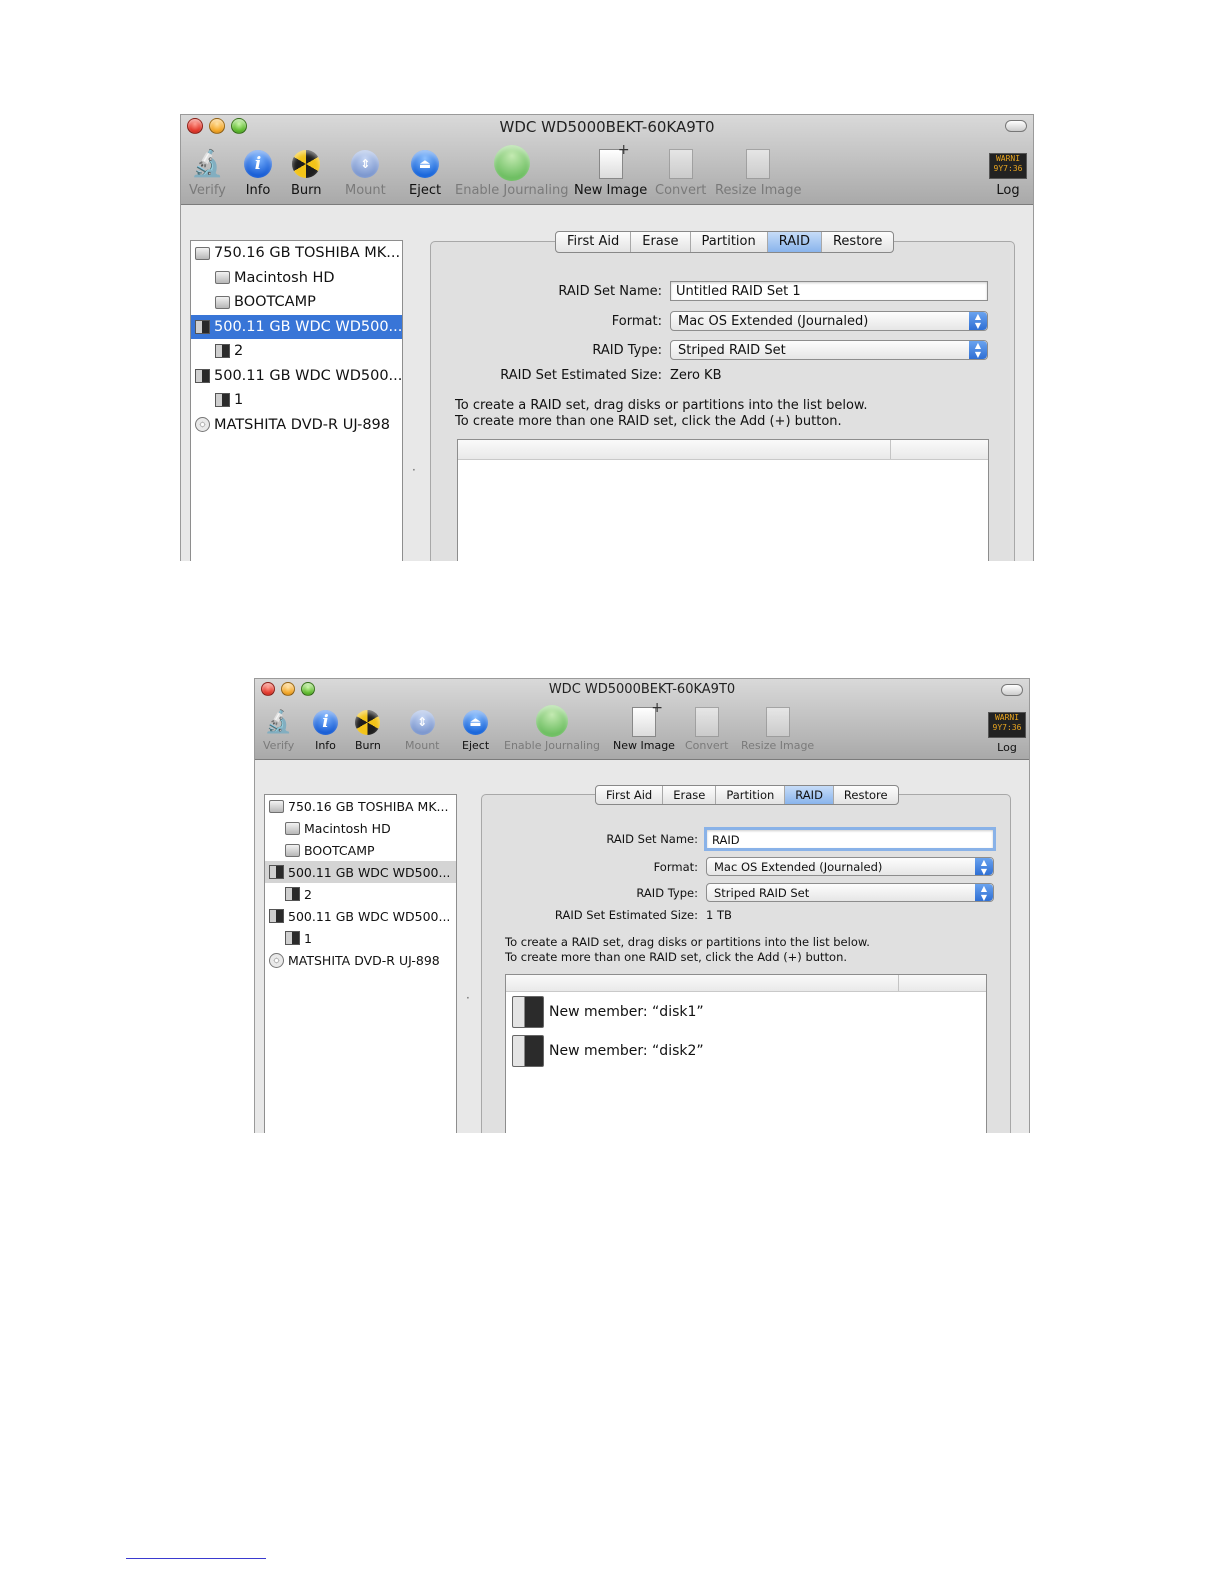  Describe the element at coordinates (626, 1050) in the screenshot. I see `raid-member-label: New member: “disk2”` at that location.